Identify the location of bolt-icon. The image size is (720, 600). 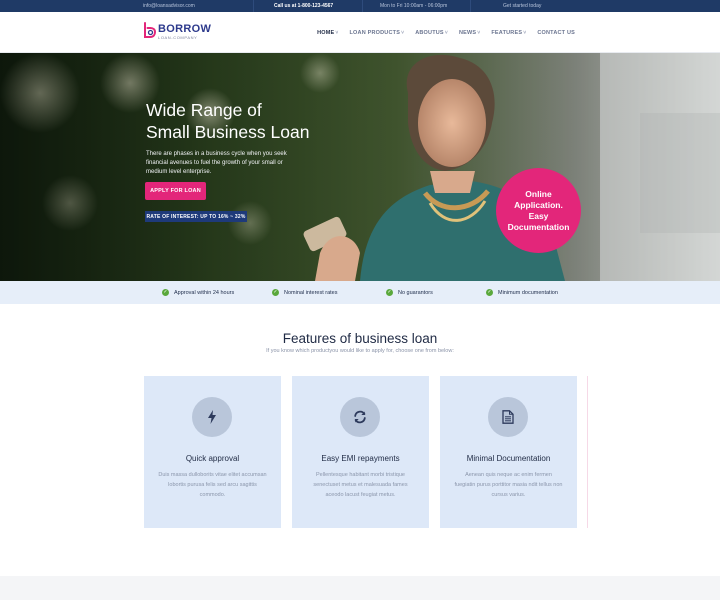
(212, 417).